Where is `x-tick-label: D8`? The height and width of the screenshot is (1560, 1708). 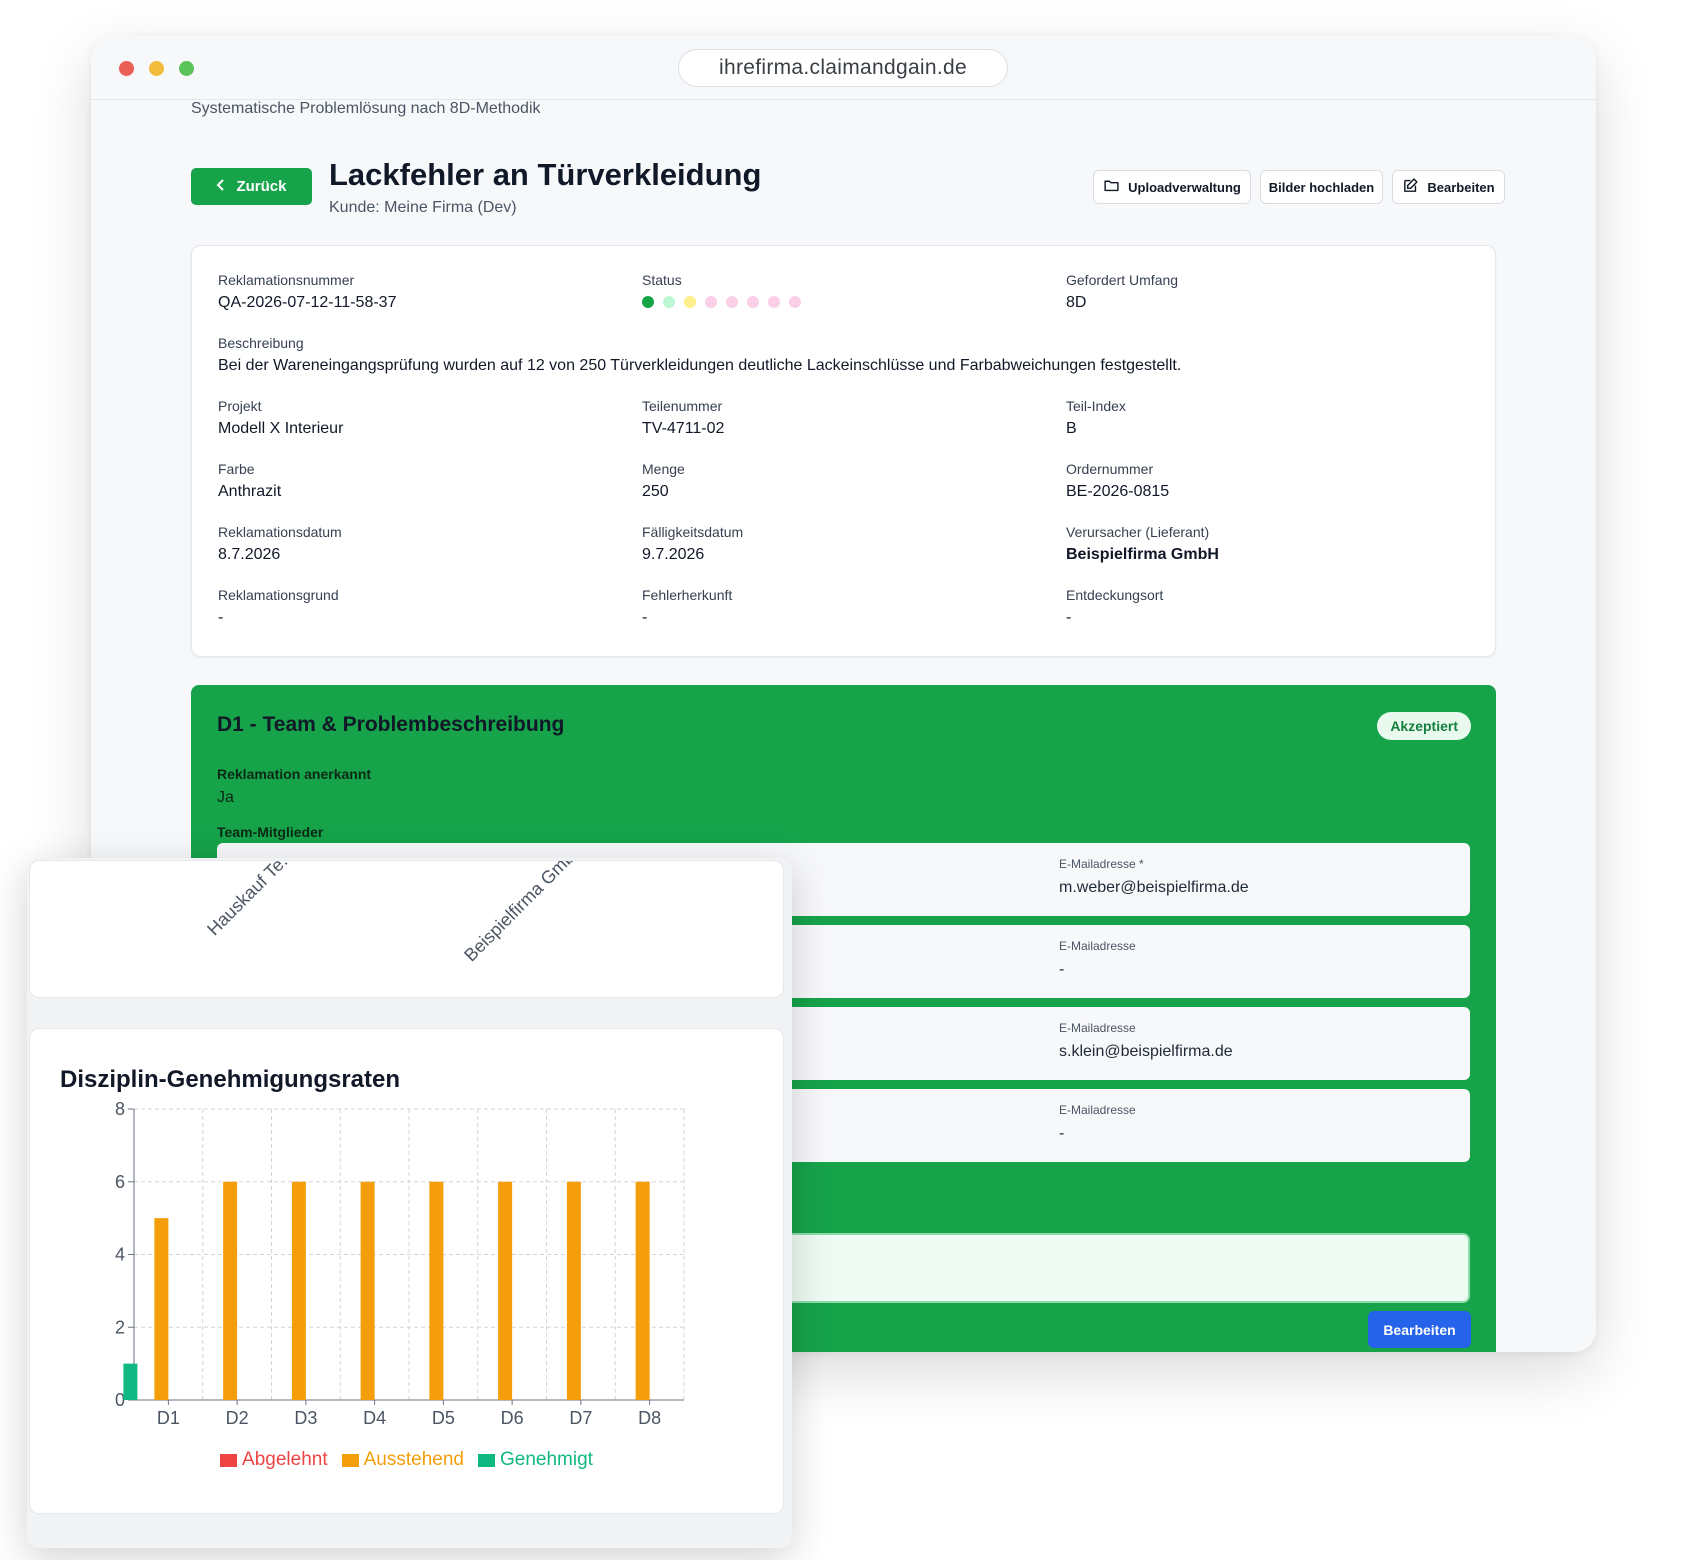 x-tick-label: D8 is located at coordinates (649, 1418).